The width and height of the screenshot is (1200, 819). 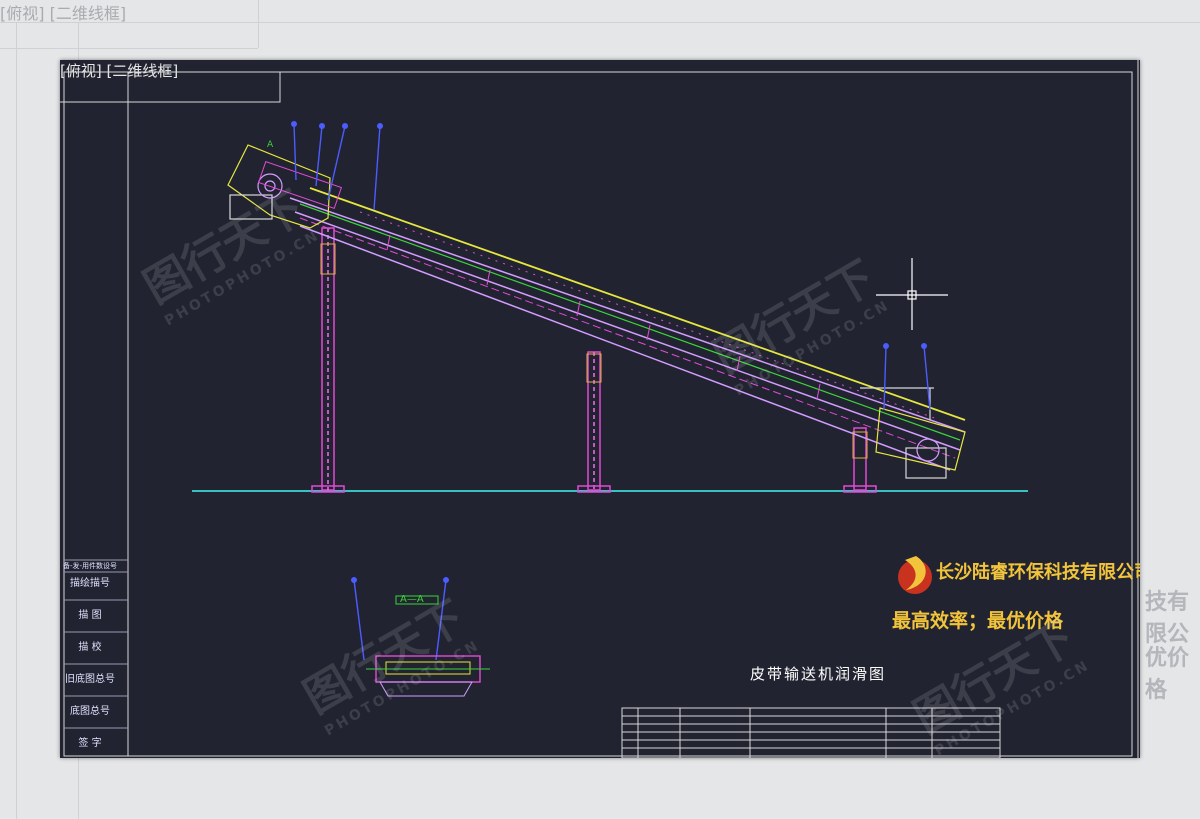 I want to click on drawing-title: 皮带输送机润滑图, so click(x=818, y=674).